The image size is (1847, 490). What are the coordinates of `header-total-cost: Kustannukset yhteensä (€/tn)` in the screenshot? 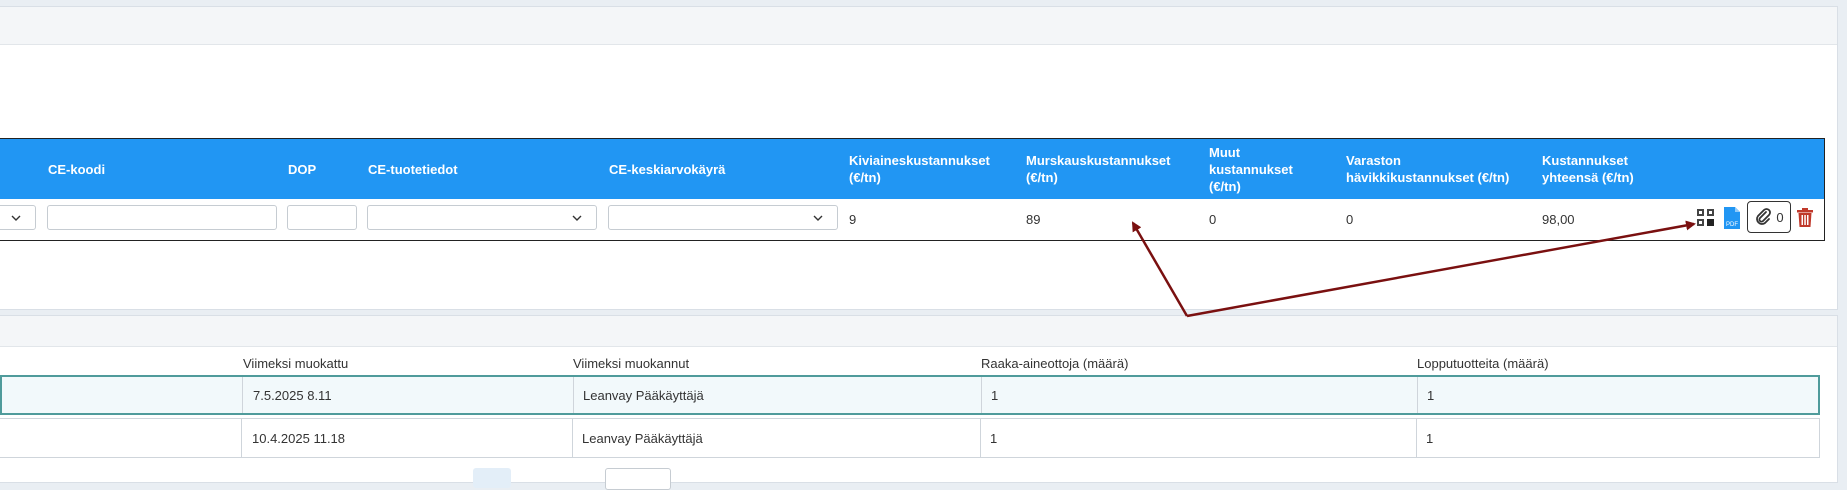 It's located at (1597, 169).